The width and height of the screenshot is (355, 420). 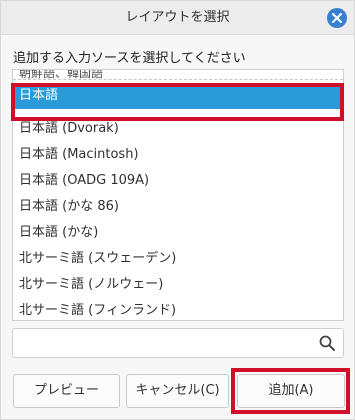 What do you see at coordinates (164, 343) in the screenshot?
I see `search-input` at bounding box center [164, 343].